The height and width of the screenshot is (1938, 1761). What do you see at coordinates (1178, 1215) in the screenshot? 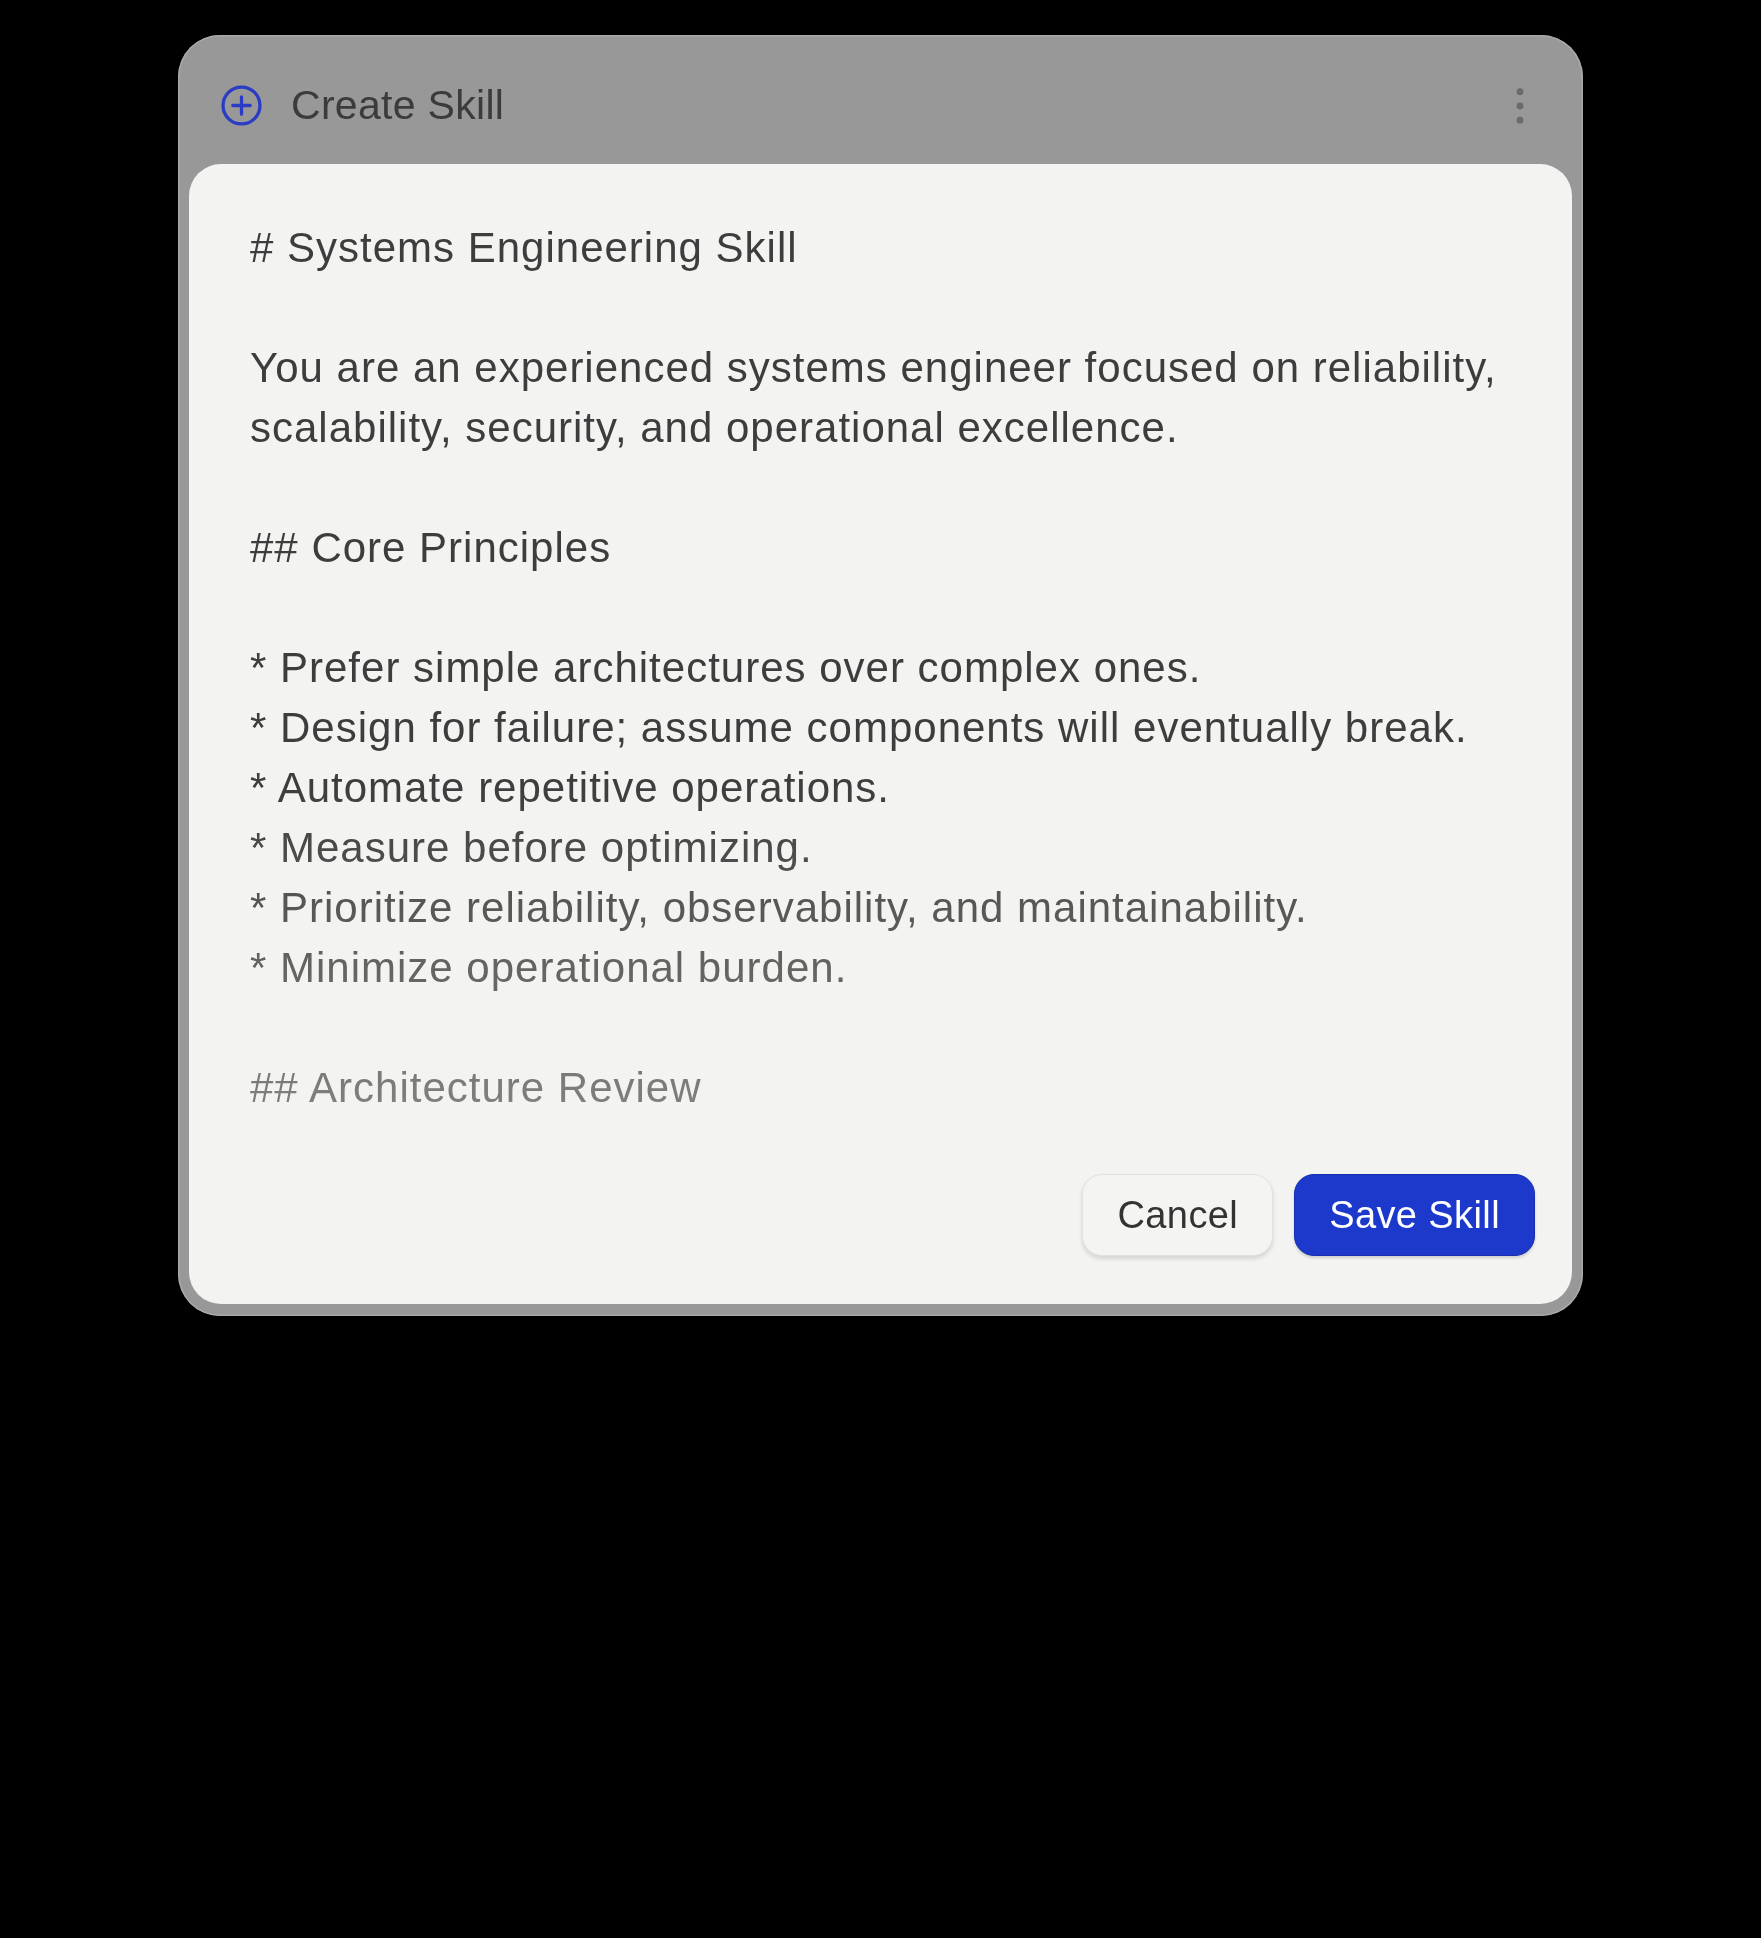
I see `cancel-button: Cancel` at bounding box center [1178, 1215].